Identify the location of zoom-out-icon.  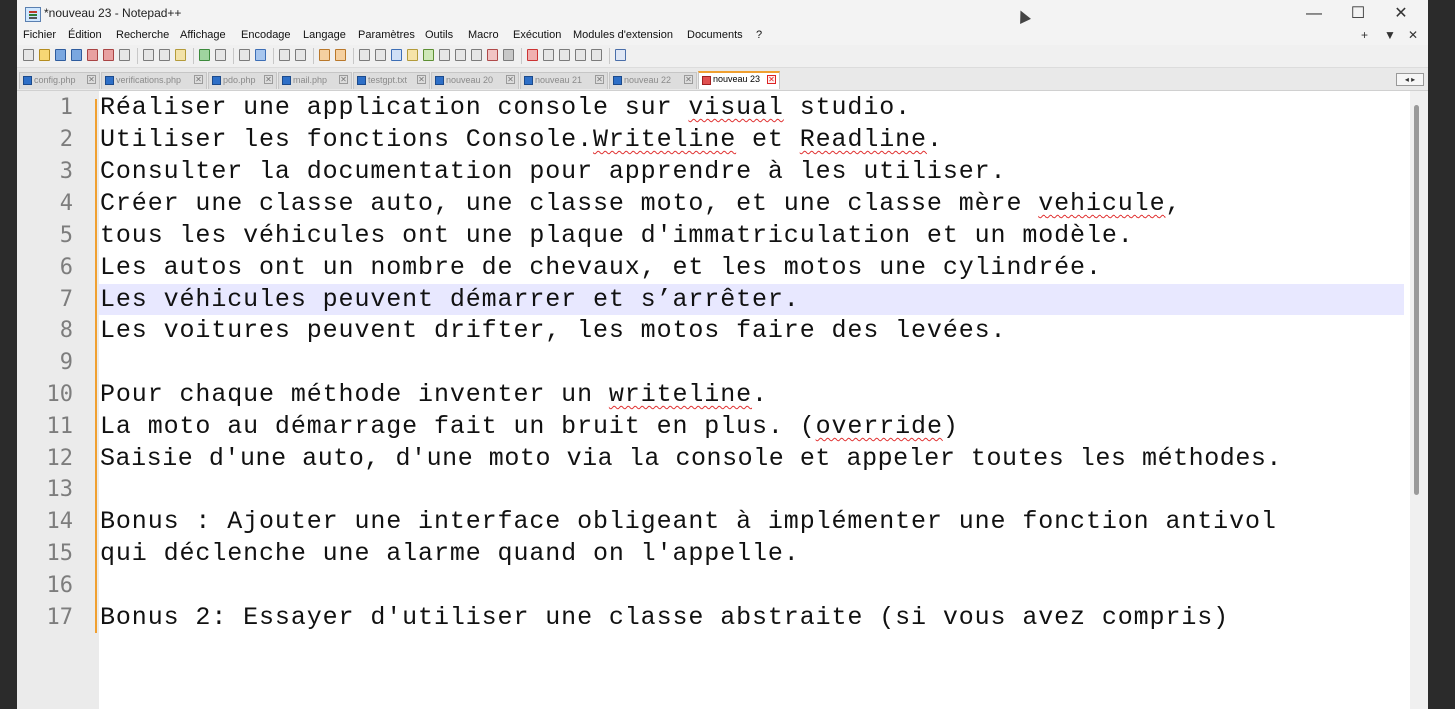
(300, 55).